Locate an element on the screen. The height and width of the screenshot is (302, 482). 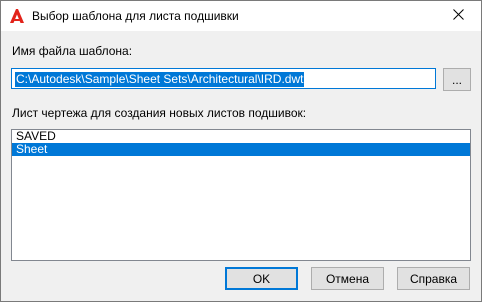
list-item-saved: SAVED is located at coordinates (241, 136).